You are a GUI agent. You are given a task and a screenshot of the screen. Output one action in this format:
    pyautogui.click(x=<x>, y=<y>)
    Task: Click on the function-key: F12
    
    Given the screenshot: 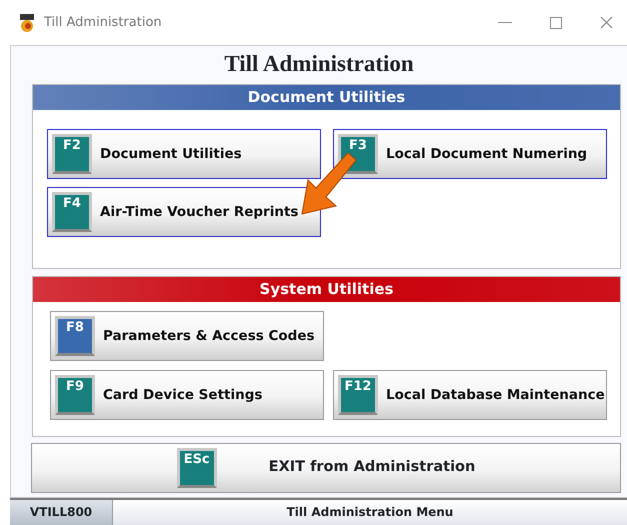 What is the action you would take?
    pyautogui.click(x=358, y=395)
    